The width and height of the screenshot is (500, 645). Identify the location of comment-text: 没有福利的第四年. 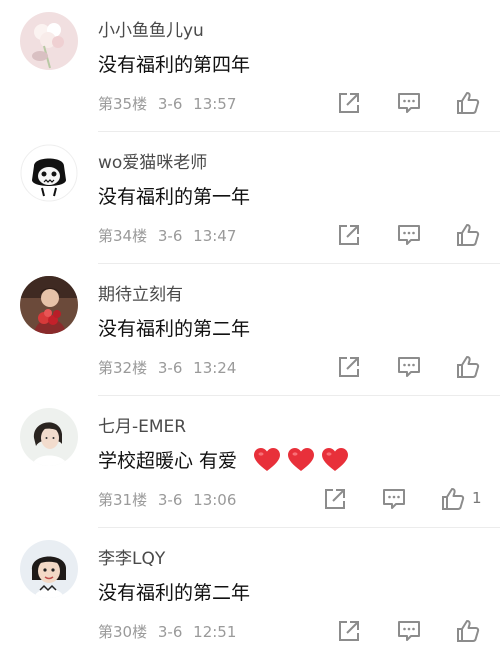
(174, 63).